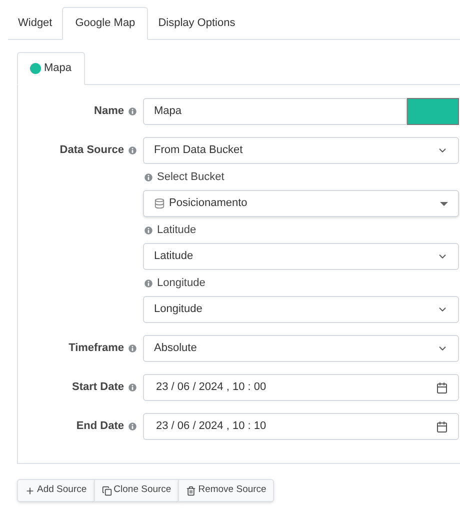  What do you see at coordinates (301, 348) in the screenshot?
I see `select-field: Absolute` at bounding box center [301, 348].